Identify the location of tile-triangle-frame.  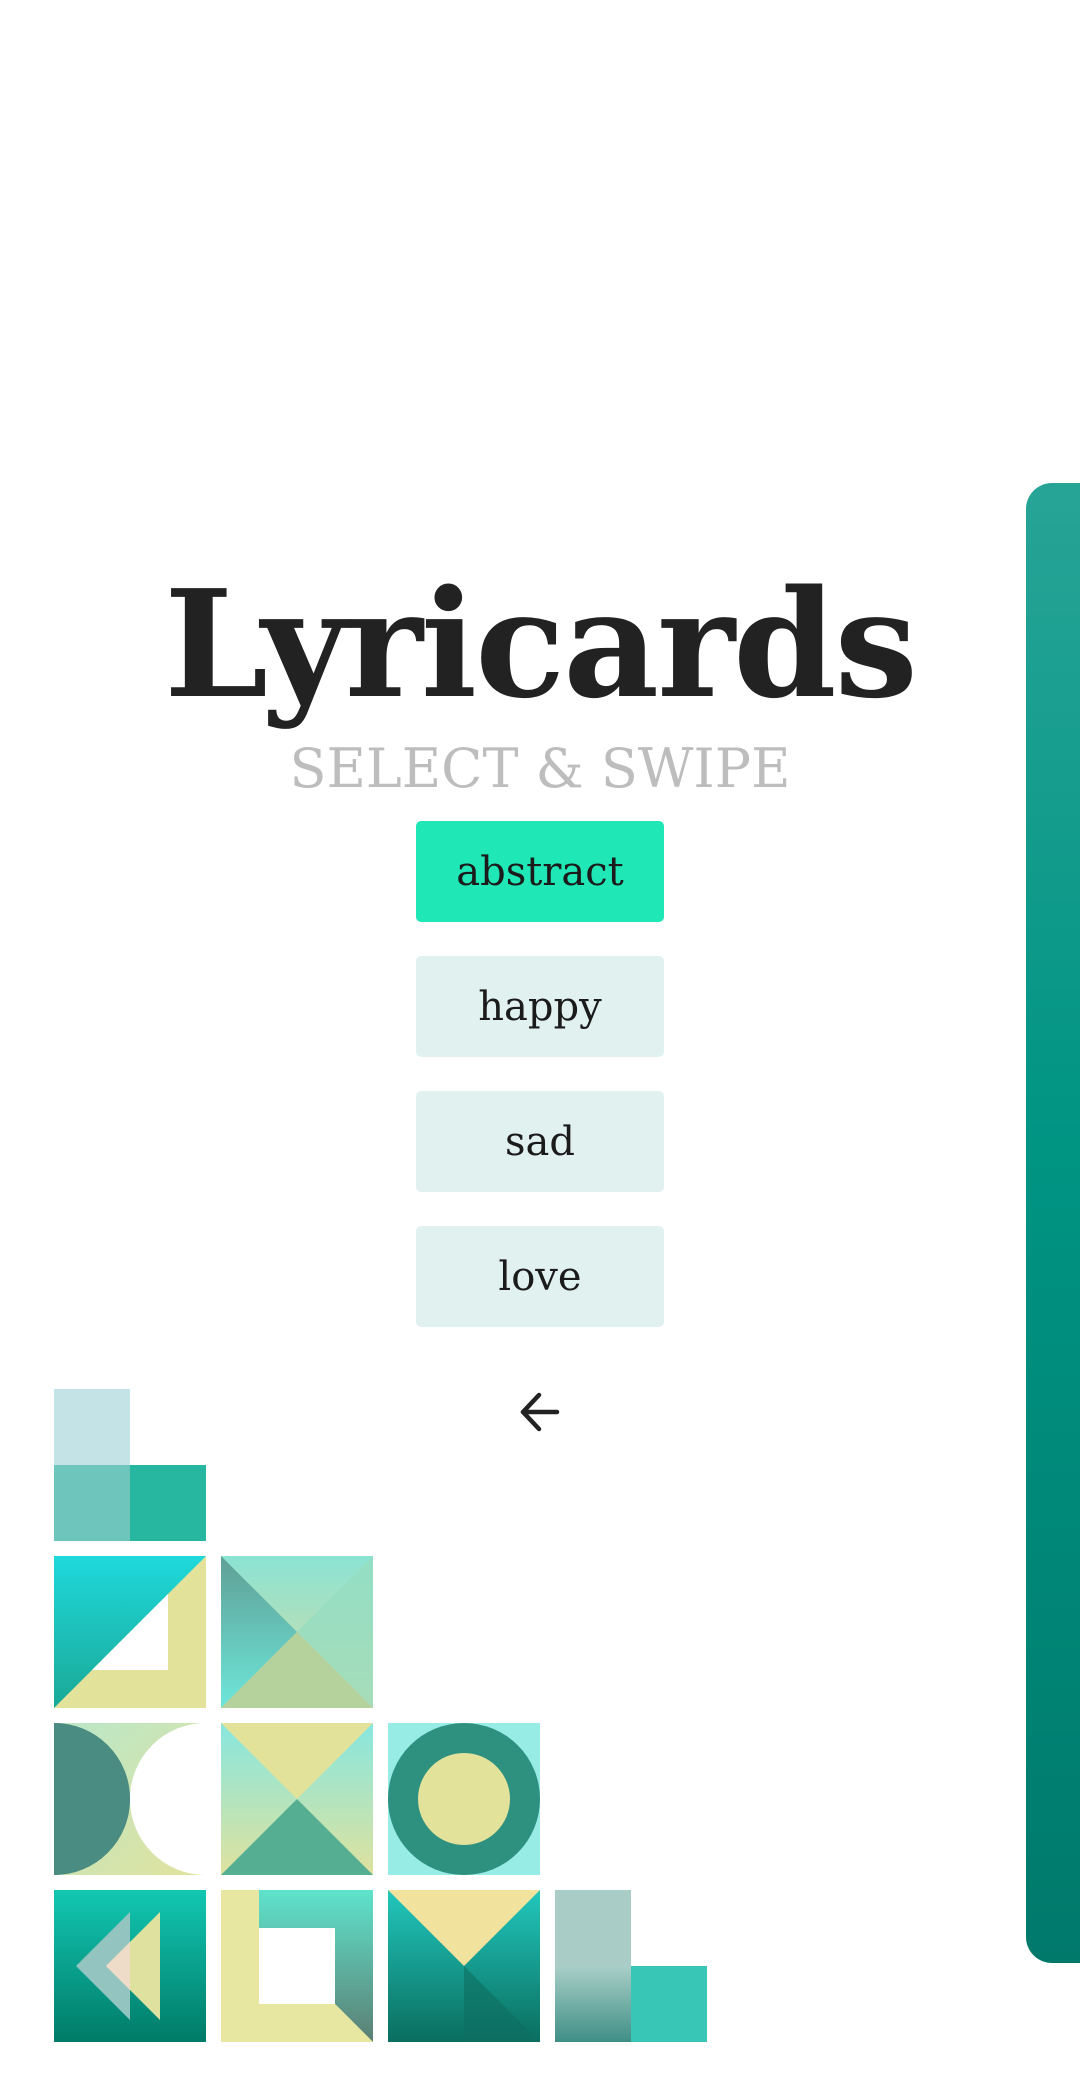
(130, 1632).